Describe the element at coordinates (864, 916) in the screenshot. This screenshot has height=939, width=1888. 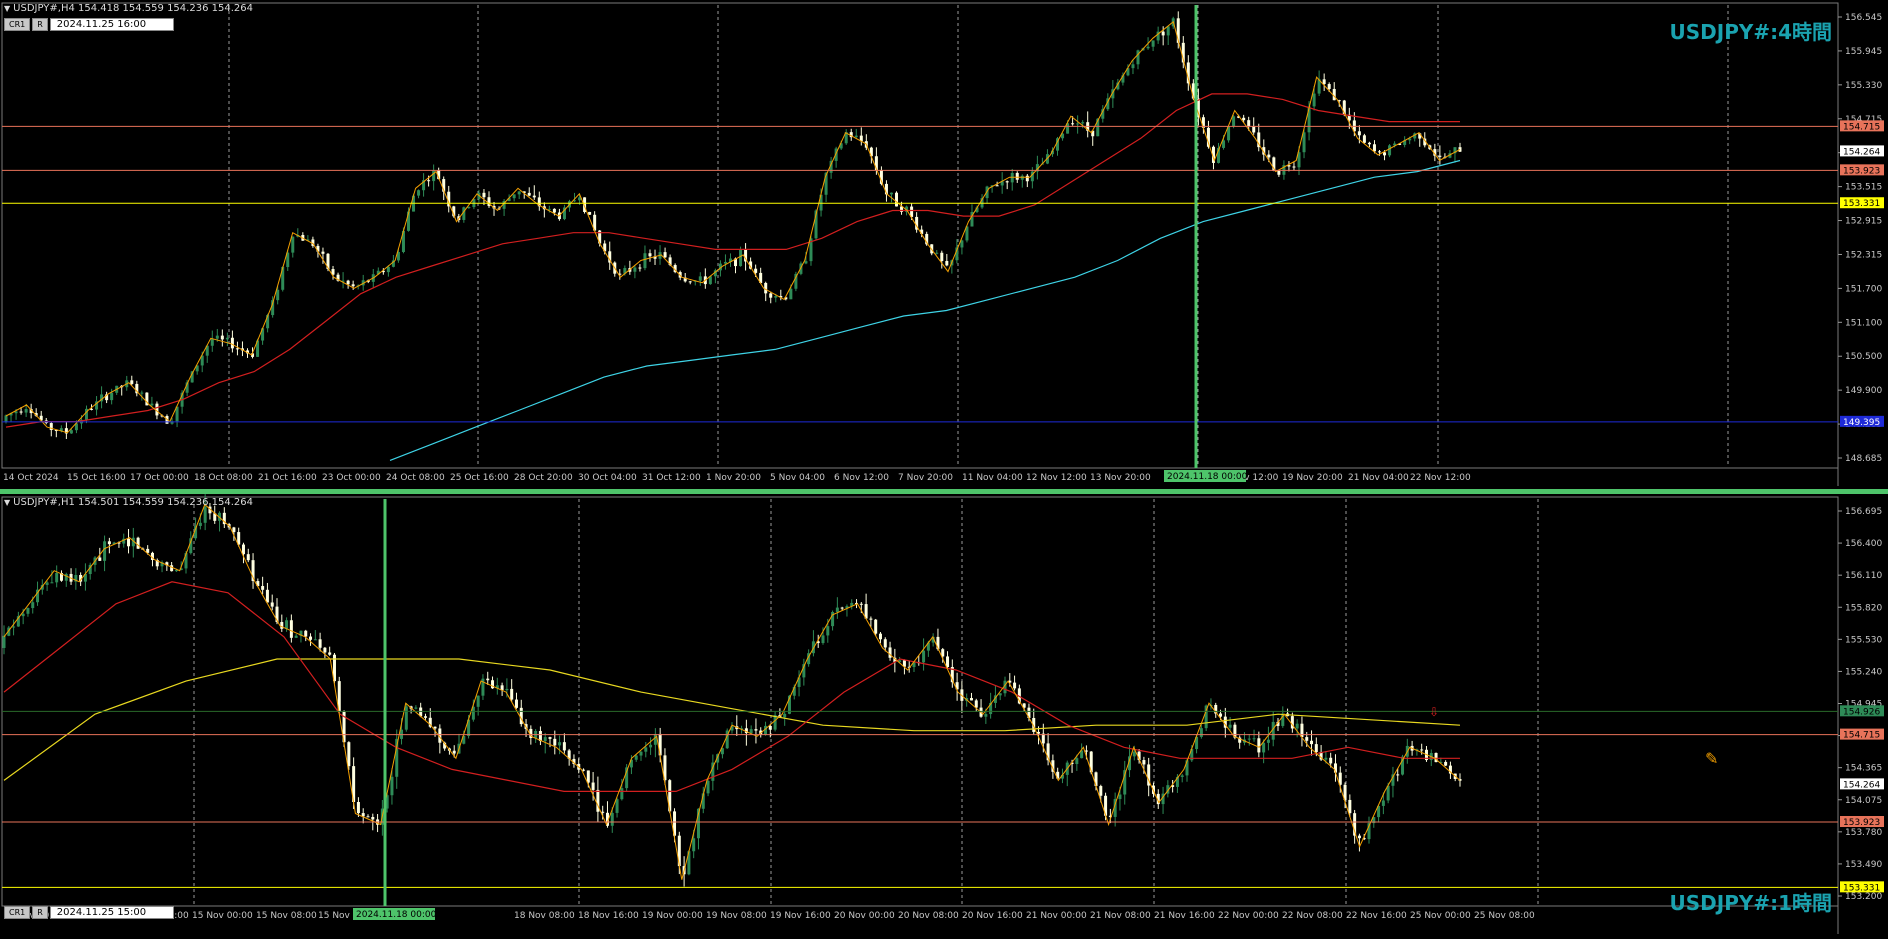
I see `x-tick-label: 20 Nov 00:00` at that location.